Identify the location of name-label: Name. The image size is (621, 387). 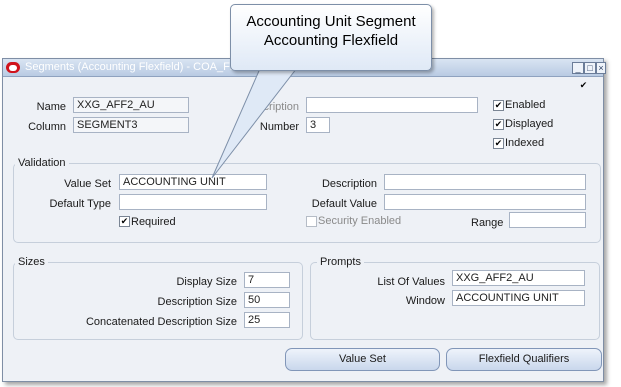
(51, 107).